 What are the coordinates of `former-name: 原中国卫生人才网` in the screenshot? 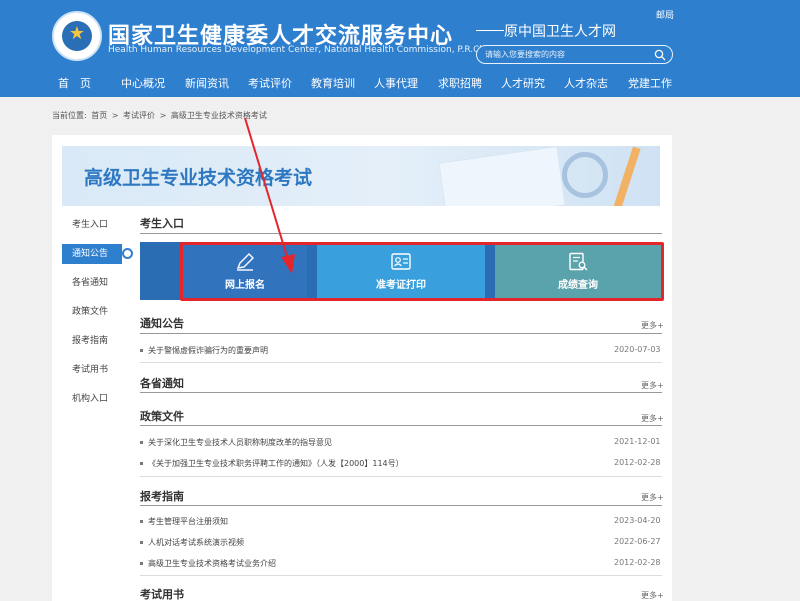 It's located at (560, 32).